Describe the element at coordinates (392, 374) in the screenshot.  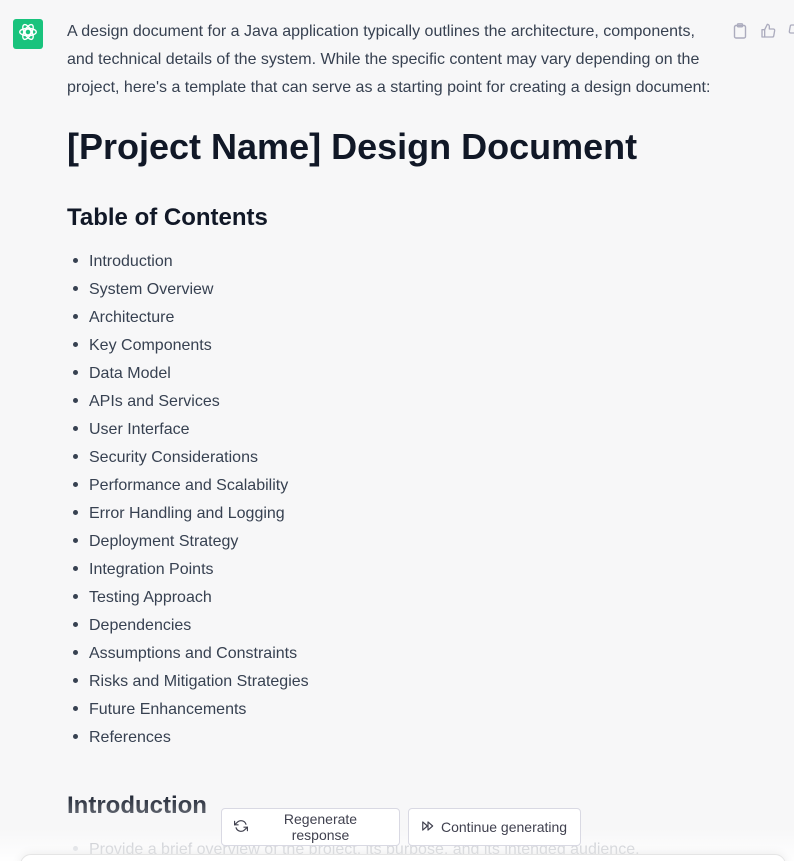
I see `toc-item: Data Model` at that location.